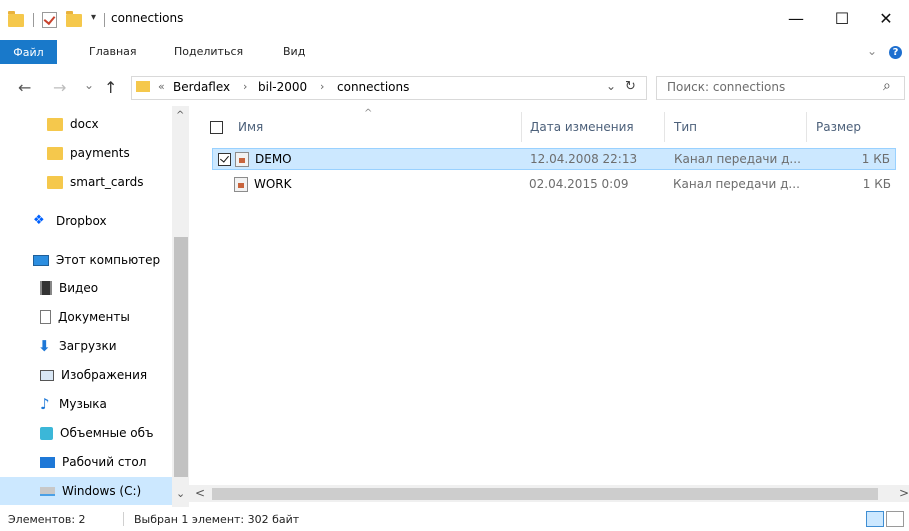 Image resolution: width=909 pixels, height=531 pixels. I want to click on sidebar-item-label: Dropbox, so click(81, 221).